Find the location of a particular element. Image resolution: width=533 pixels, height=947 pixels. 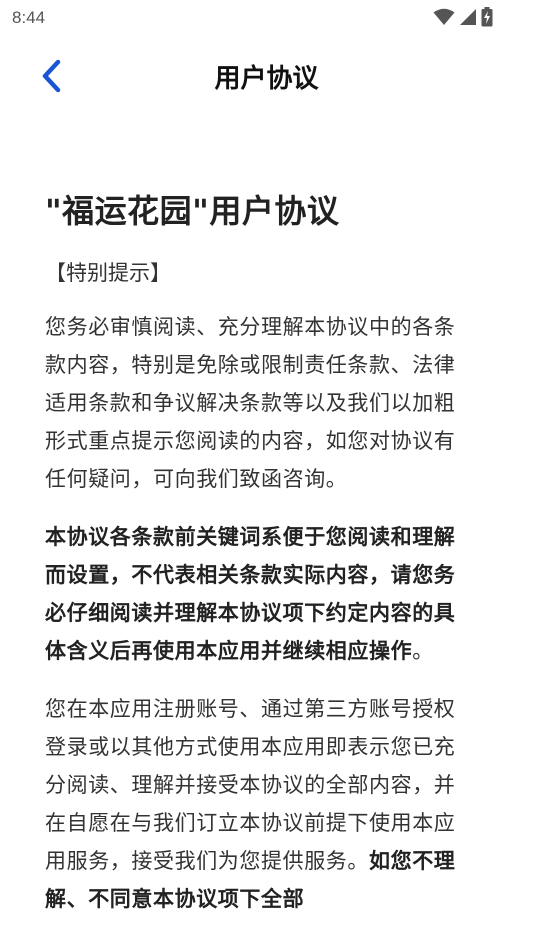

wifi-icon is located at coordinates (444, 16).